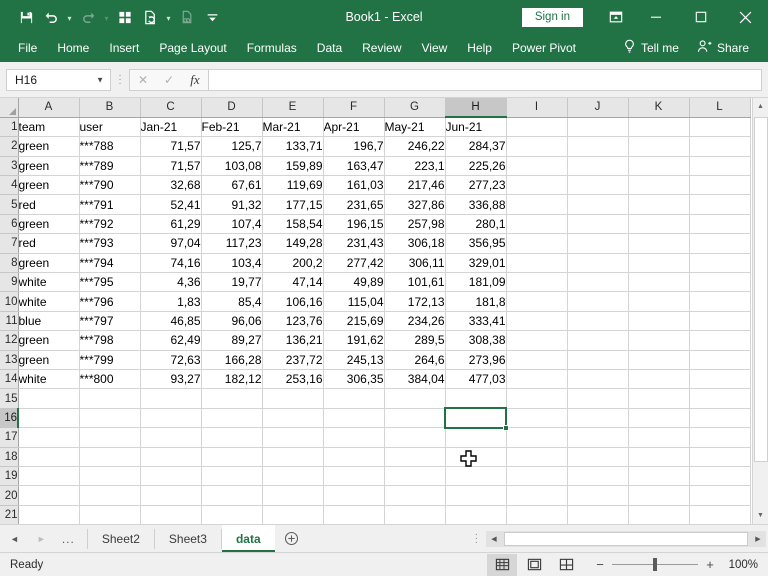 The width and height of the screenshot is (768, 576). I want to click on cell-G8: 306,11, so click(415, 263).